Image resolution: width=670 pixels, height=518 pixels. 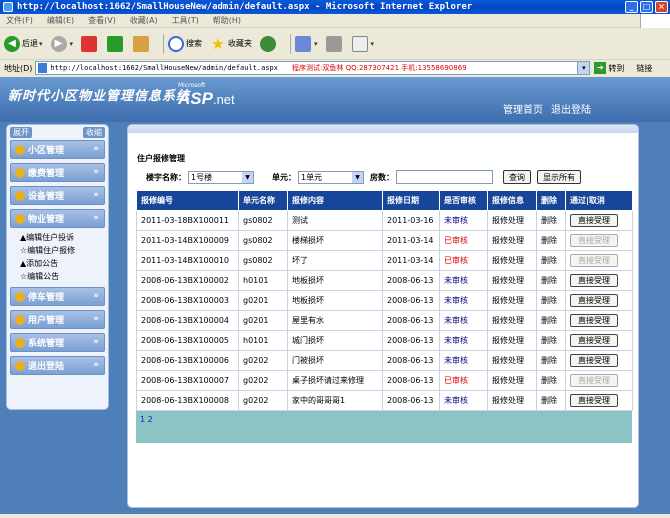 I want to click on sidebar-item-devices: 设备管理 », so click(x=57, y=195).